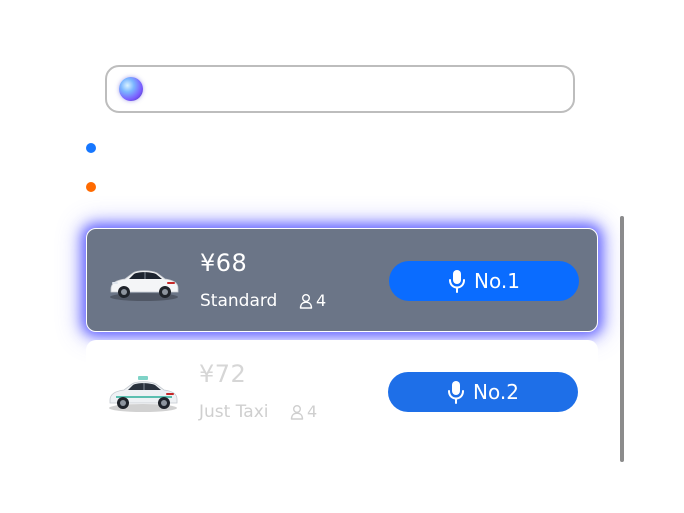 The width and height of the screenshot is (684, 513). I want to click on white-sedan-icon, so click(144, 285).